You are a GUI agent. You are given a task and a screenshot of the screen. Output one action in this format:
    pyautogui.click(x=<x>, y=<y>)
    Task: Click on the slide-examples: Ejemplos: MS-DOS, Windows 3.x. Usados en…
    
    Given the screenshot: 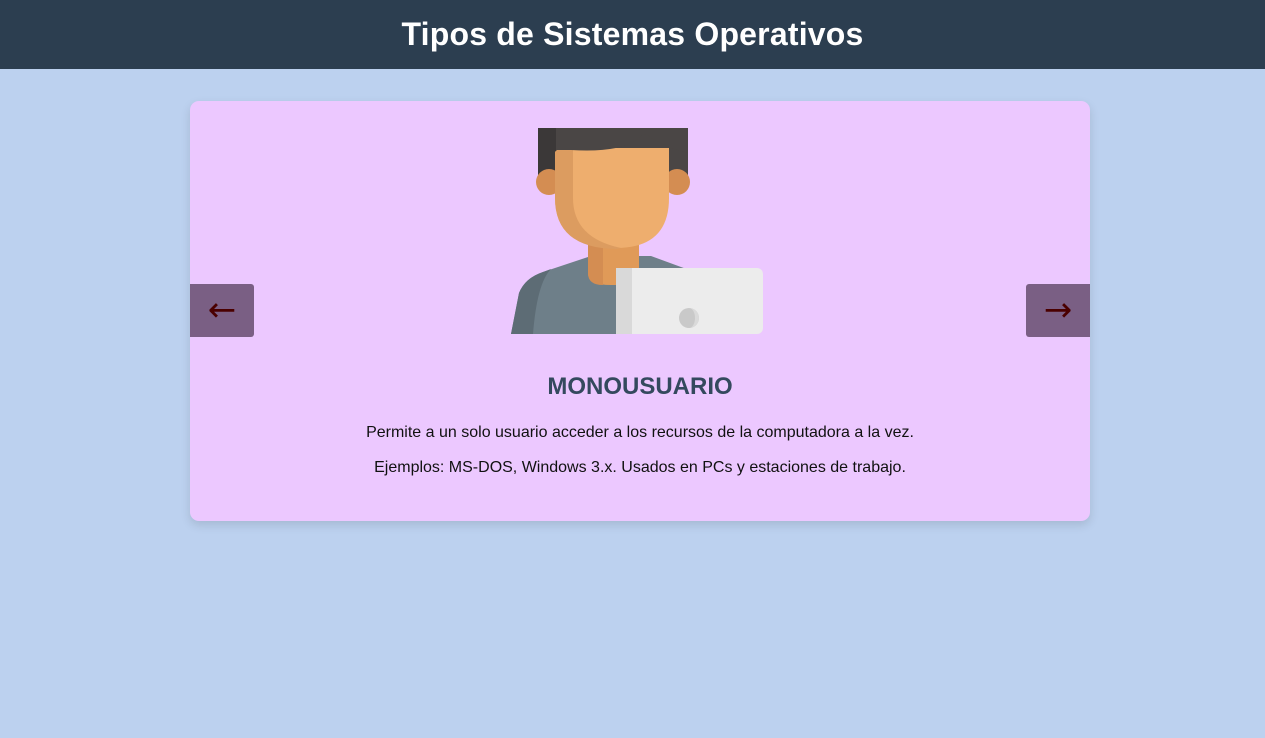 What is the action you would take?
    pyautogui.click(x=640, y=467)
    